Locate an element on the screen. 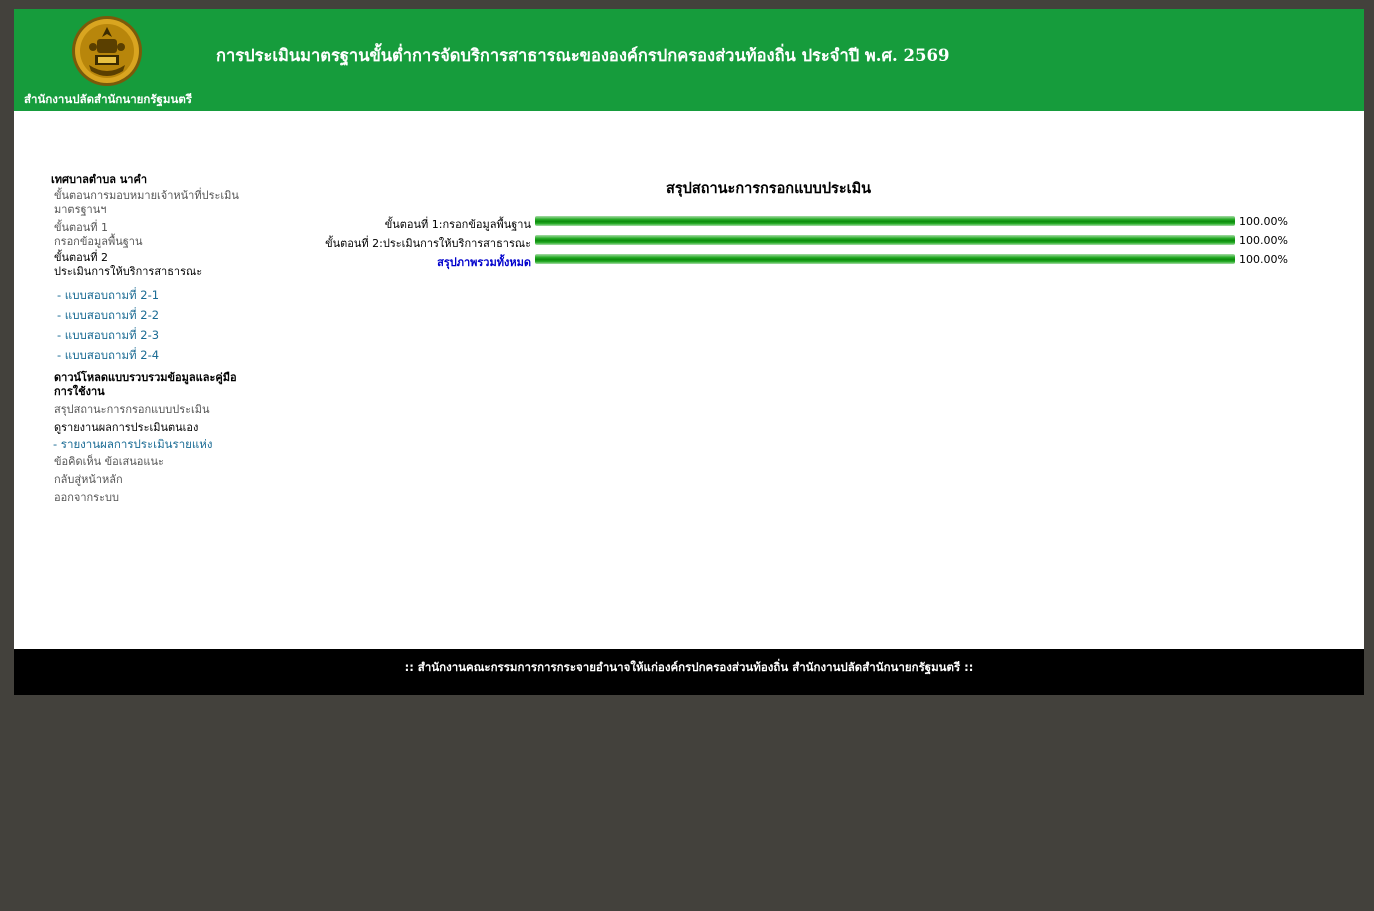  sidebar-link-report: - รายงานผลการประเมินรายแห่ง is located at coordinates (152, 444).